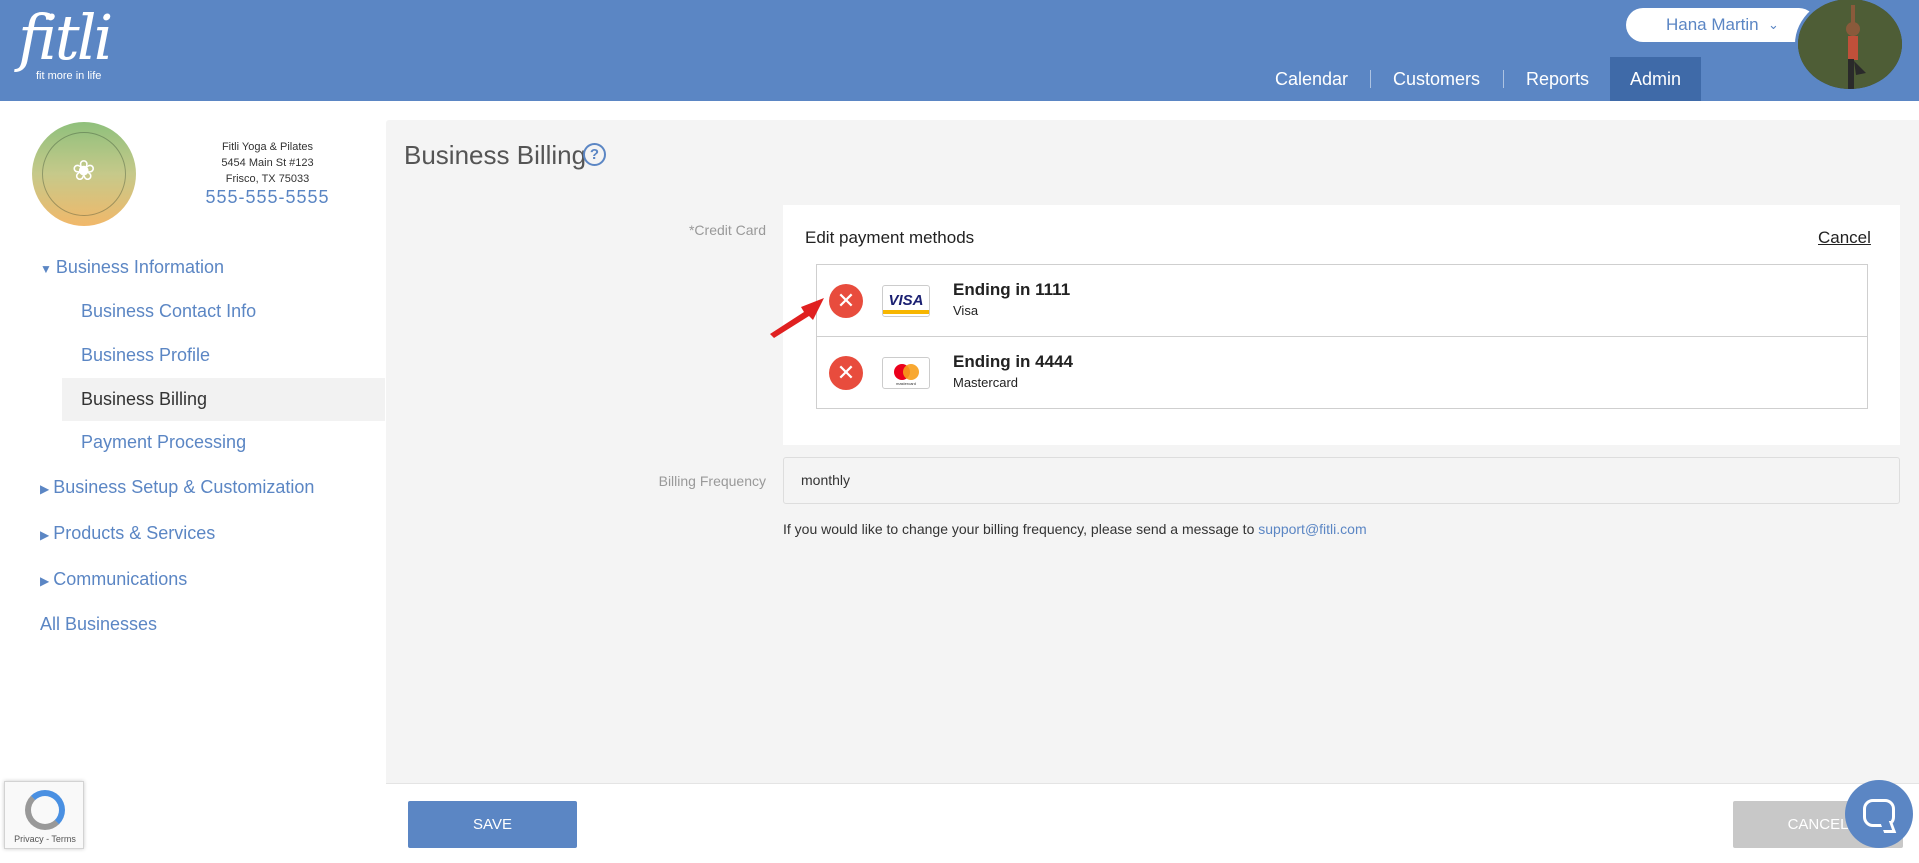 Image resolution: width=1919 pixels, height=863 pixels. What do you see at coordinates (1773, 24) in the screenshot?
I see `chevron-down-icon: ⌄` at bounding box center [1773, 24].